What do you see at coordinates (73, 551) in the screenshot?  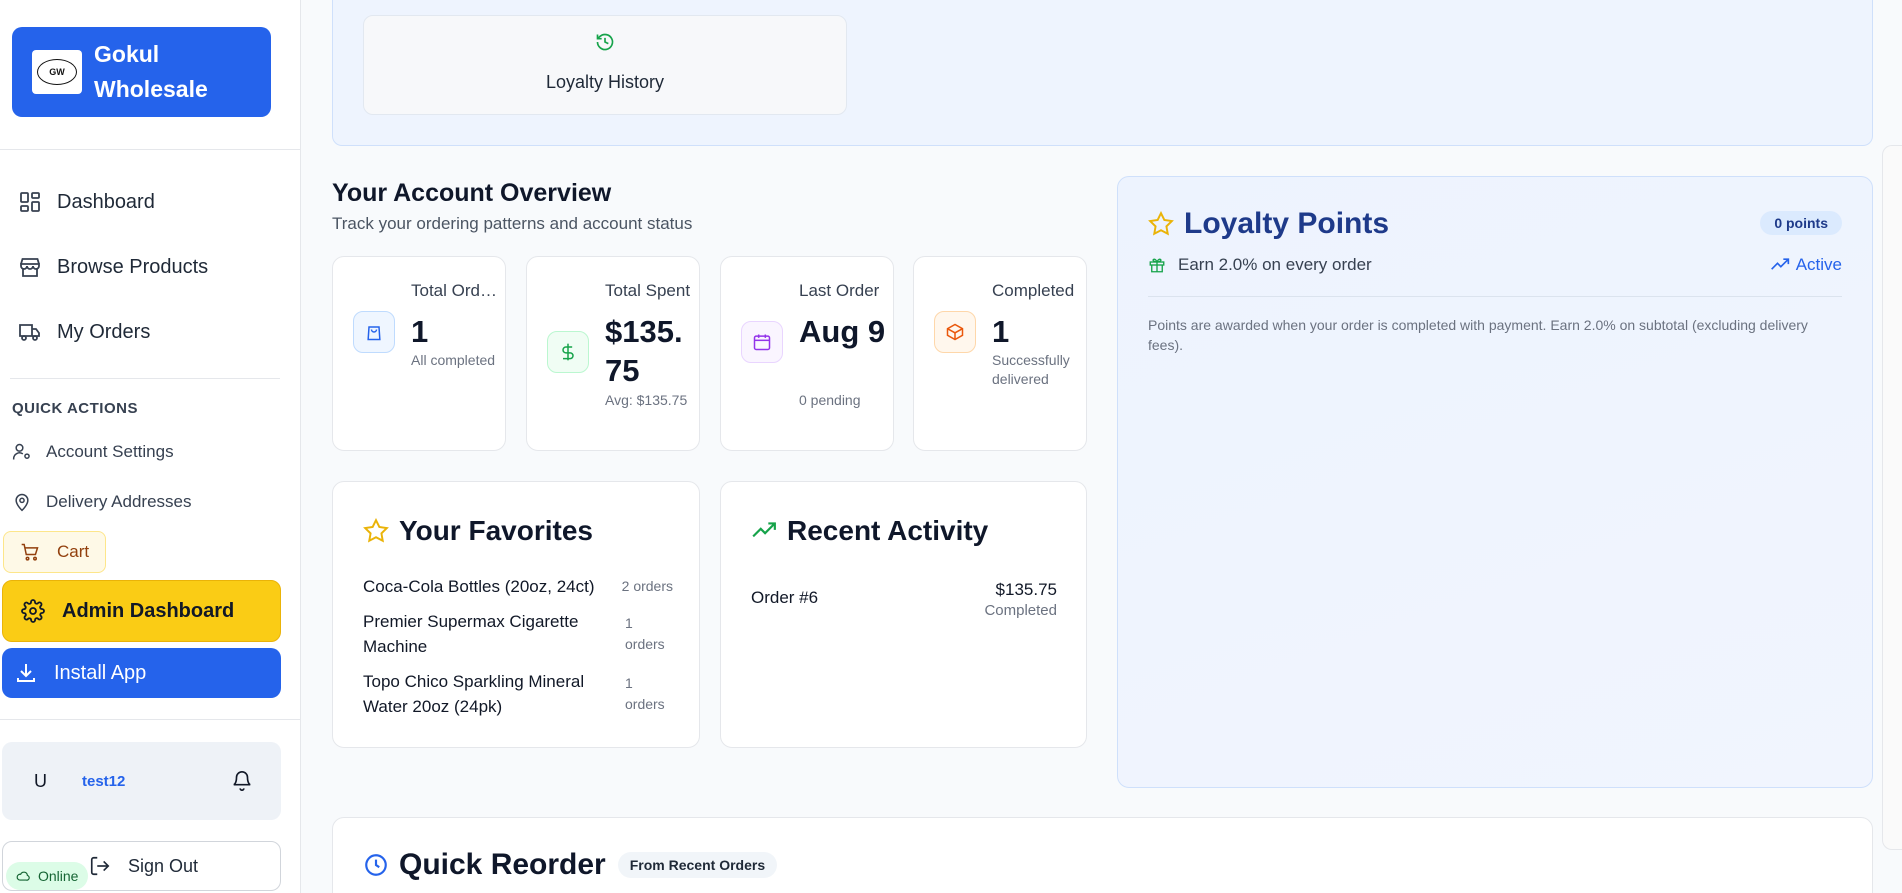 I see `cart-label: Cart` at bounding box center [73, 551].